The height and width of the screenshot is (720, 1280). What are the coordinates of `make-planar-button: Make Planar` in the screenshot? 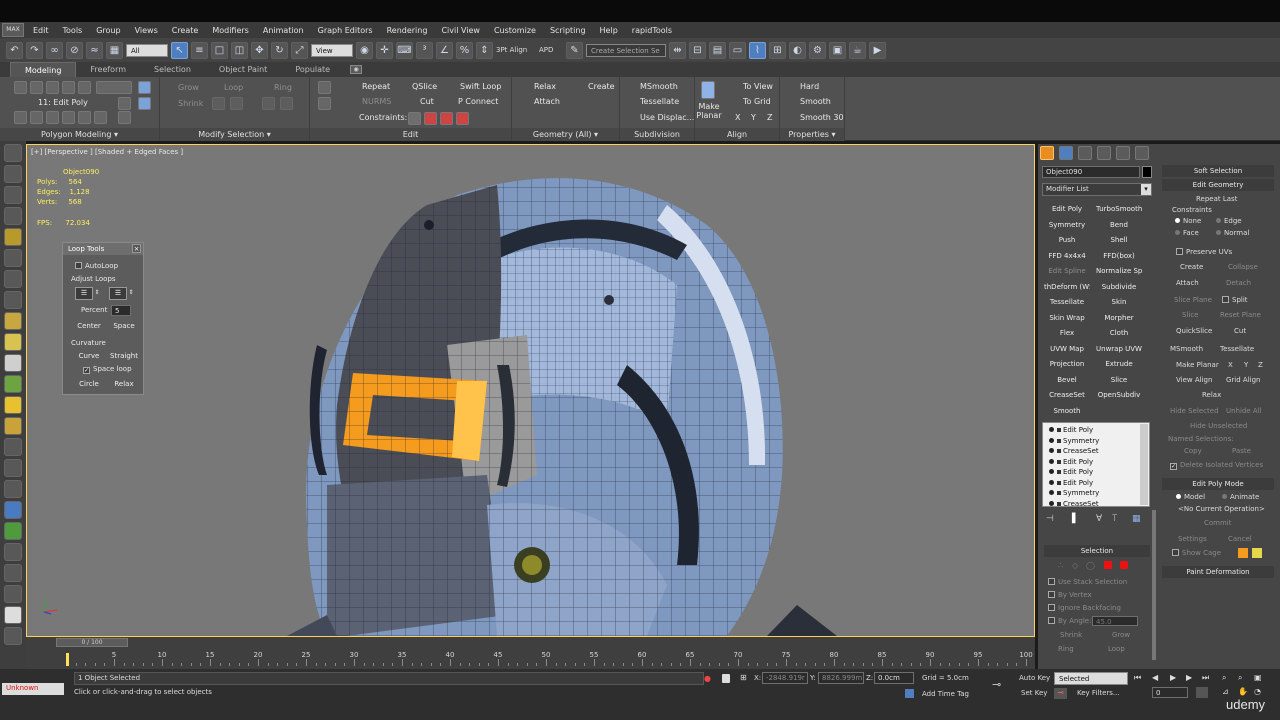 It's located at (709, 112).